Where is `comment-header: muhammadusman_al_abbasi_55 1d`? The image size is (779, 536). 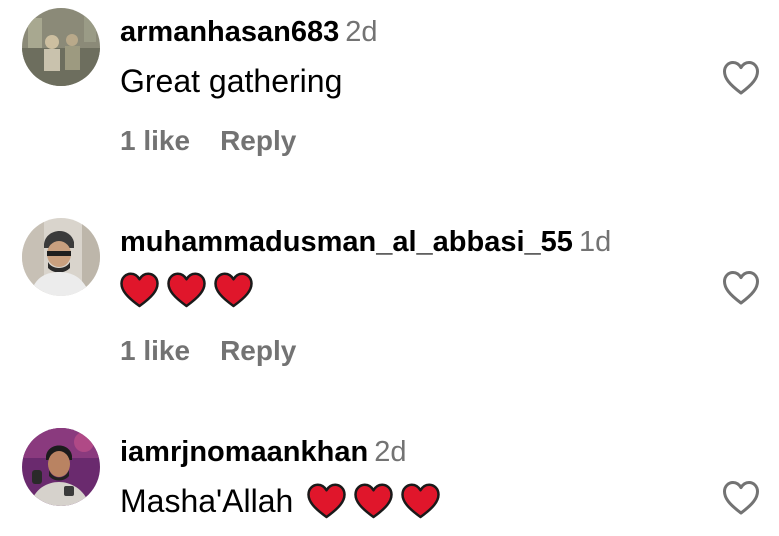 comment-header: muhammadusman_al_abbasi_55 1d is located at coordinates (365, 242).